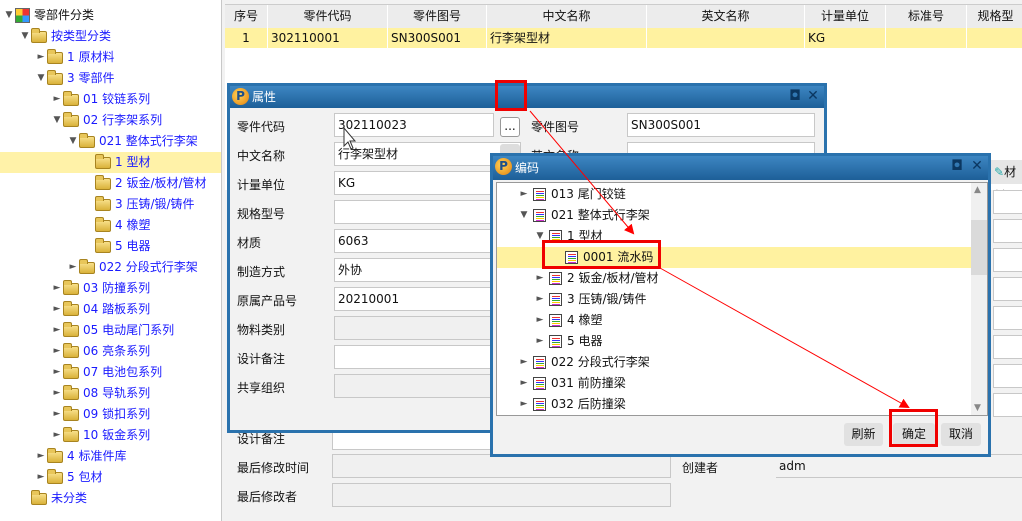 The image size is (1022, 521). What do you see at coordinates (582, 172) in the screenshot?
I see `arrow-to-type-node` at bounding box center [582, 172].